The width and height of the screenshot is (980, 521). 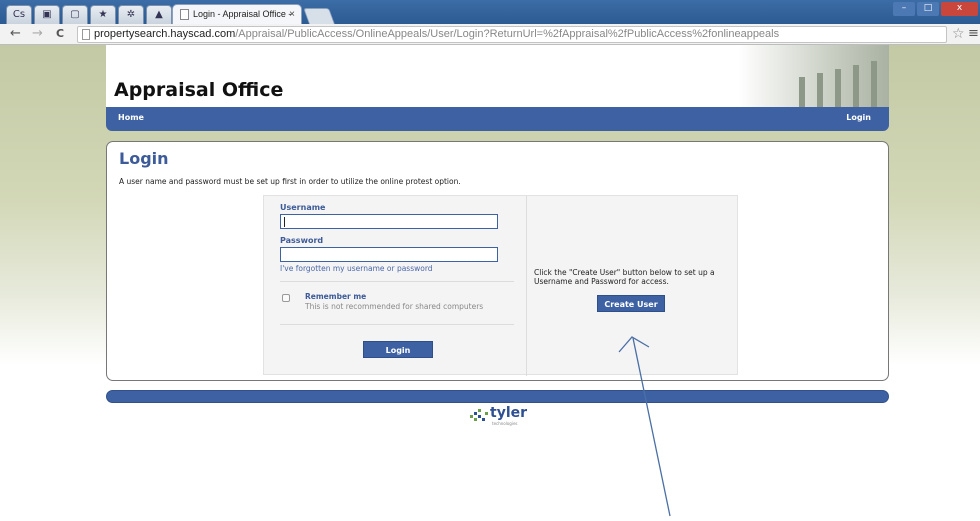 What do you see at coordinates (159, 14) in the screenshot?
I see `pinned-tab-6: ▲` at bounding box center [159, 14].